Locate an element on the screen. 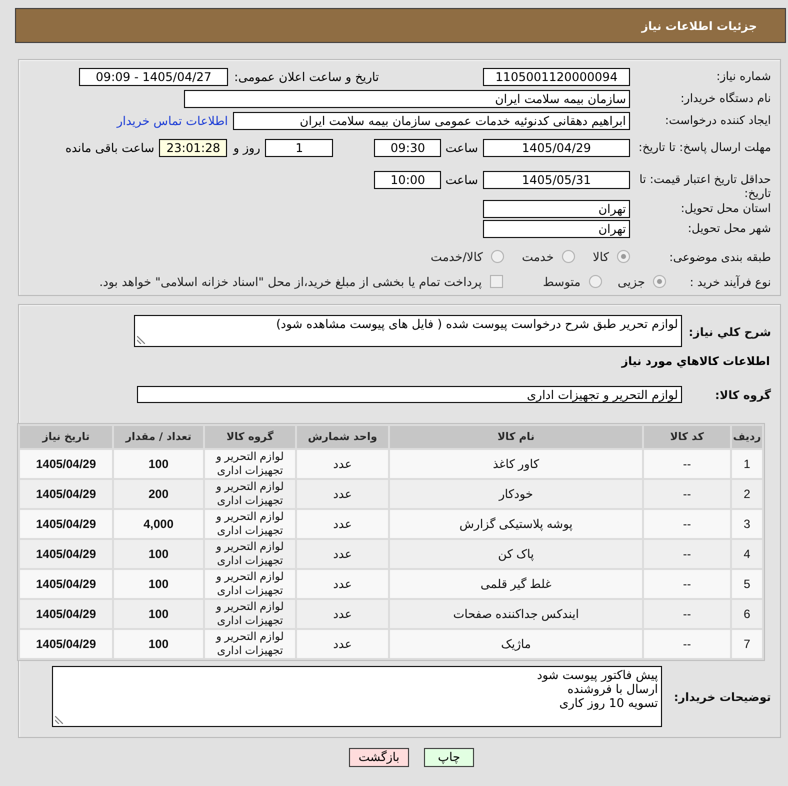  table-cell: 200 is located at coordinates (158, 494).